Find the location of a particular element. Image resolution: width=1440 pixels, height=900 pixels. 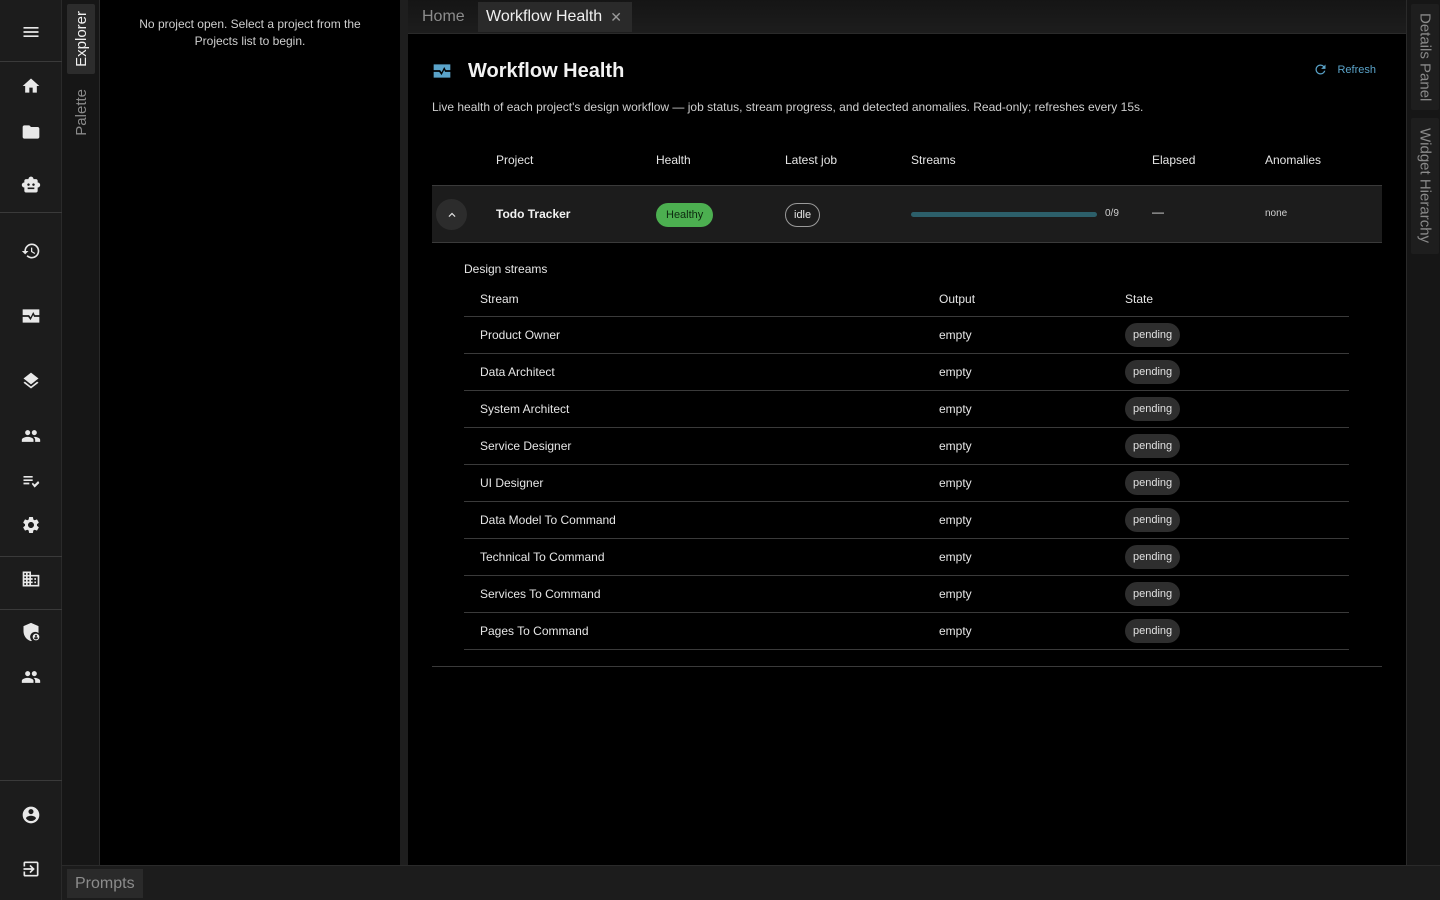

tab-details-panel: Details Panel is located at coordinates (1425, 57).